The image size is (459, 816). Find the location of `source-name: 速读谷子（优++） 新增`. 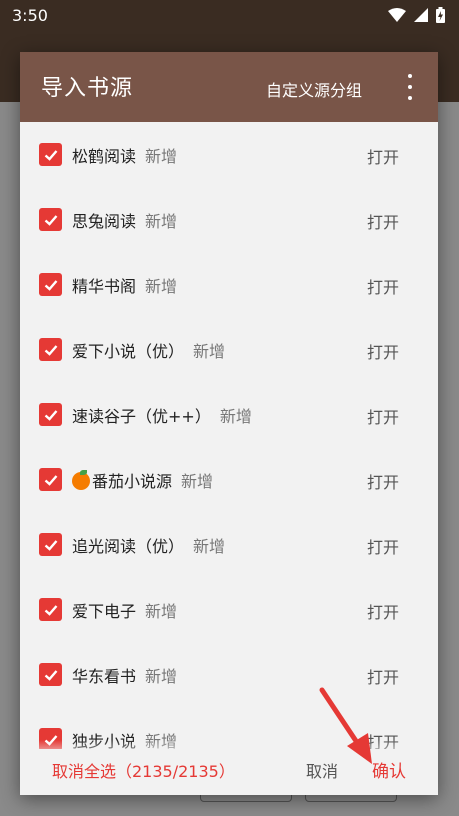

source-name: 速读谷子（优++） 新增 is located at coordinates (162, 416).